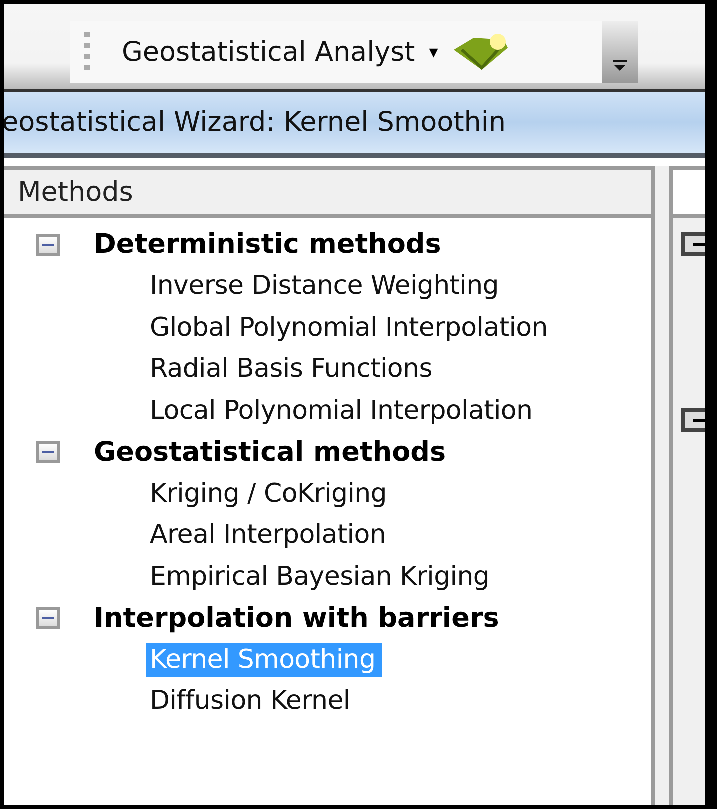 Image resolution: width=717 pixels, height=809 pixels. I want to click on dropdown-arrow: ▾, so click(433, 52).